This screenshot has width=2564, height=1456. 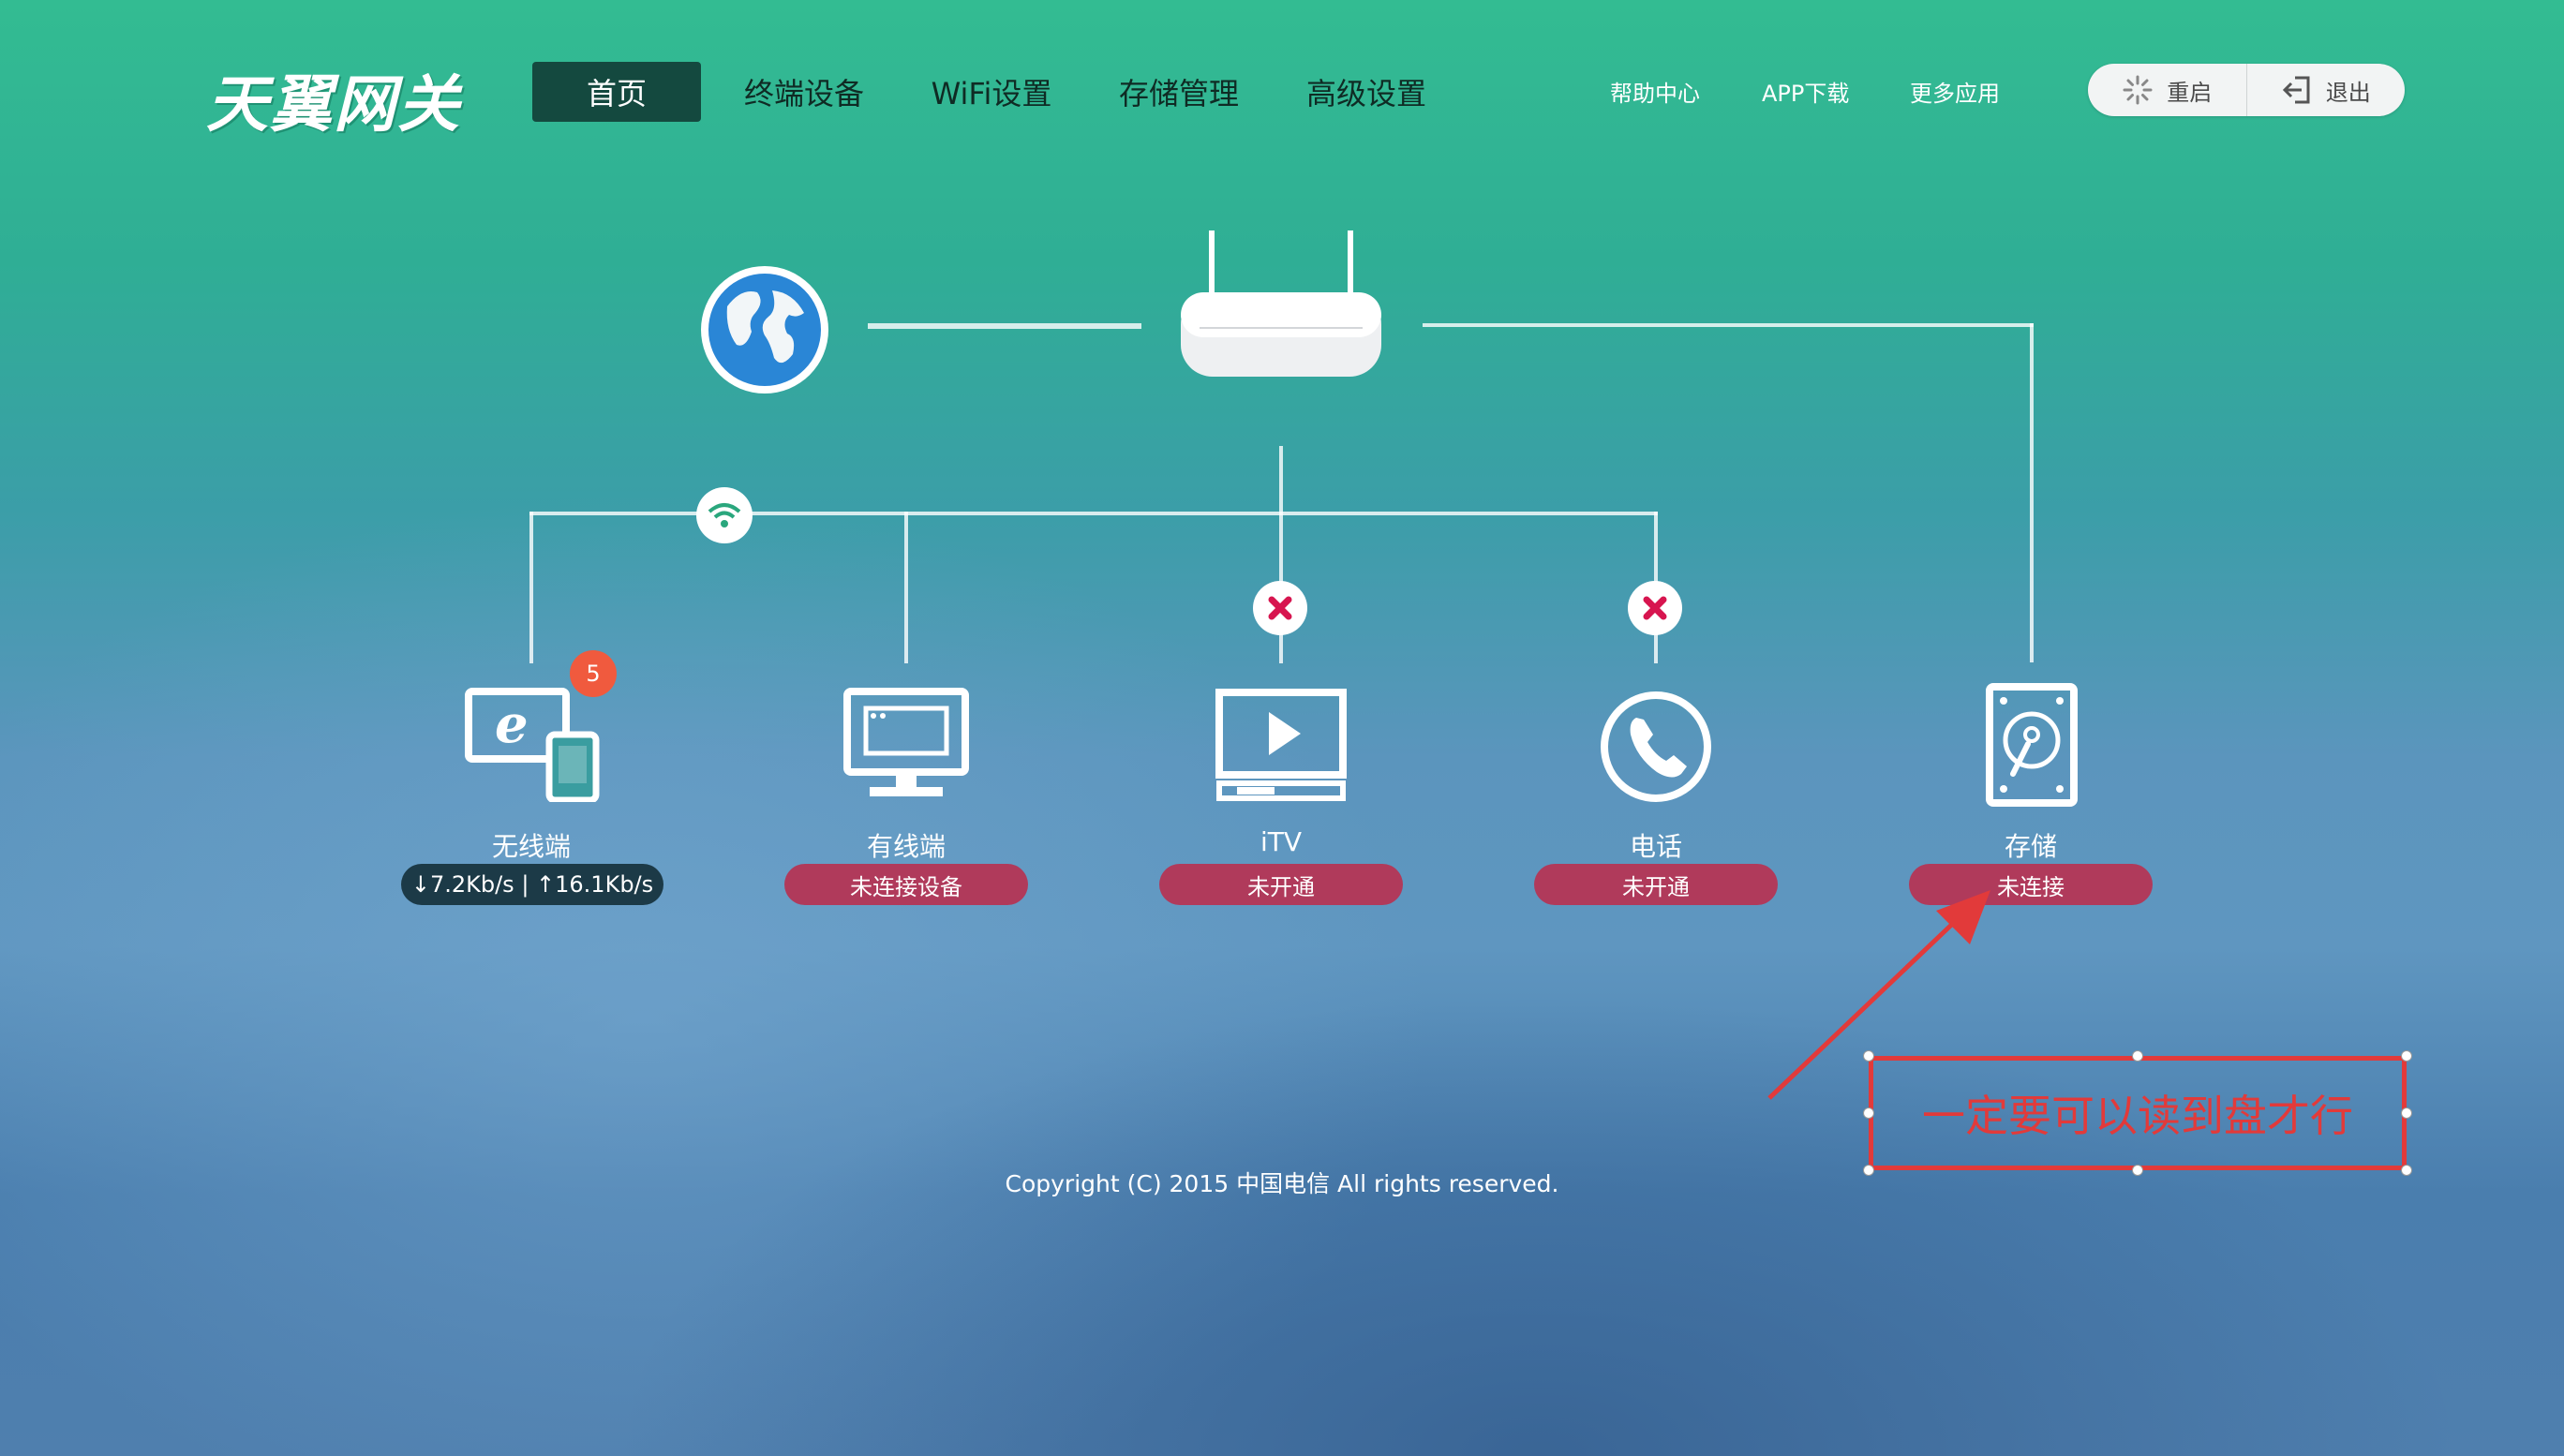 What do you see at coordinates (531, 846) in the screenshot?
I see `wireless-label: 无线端` at bounding box center [531, 846].